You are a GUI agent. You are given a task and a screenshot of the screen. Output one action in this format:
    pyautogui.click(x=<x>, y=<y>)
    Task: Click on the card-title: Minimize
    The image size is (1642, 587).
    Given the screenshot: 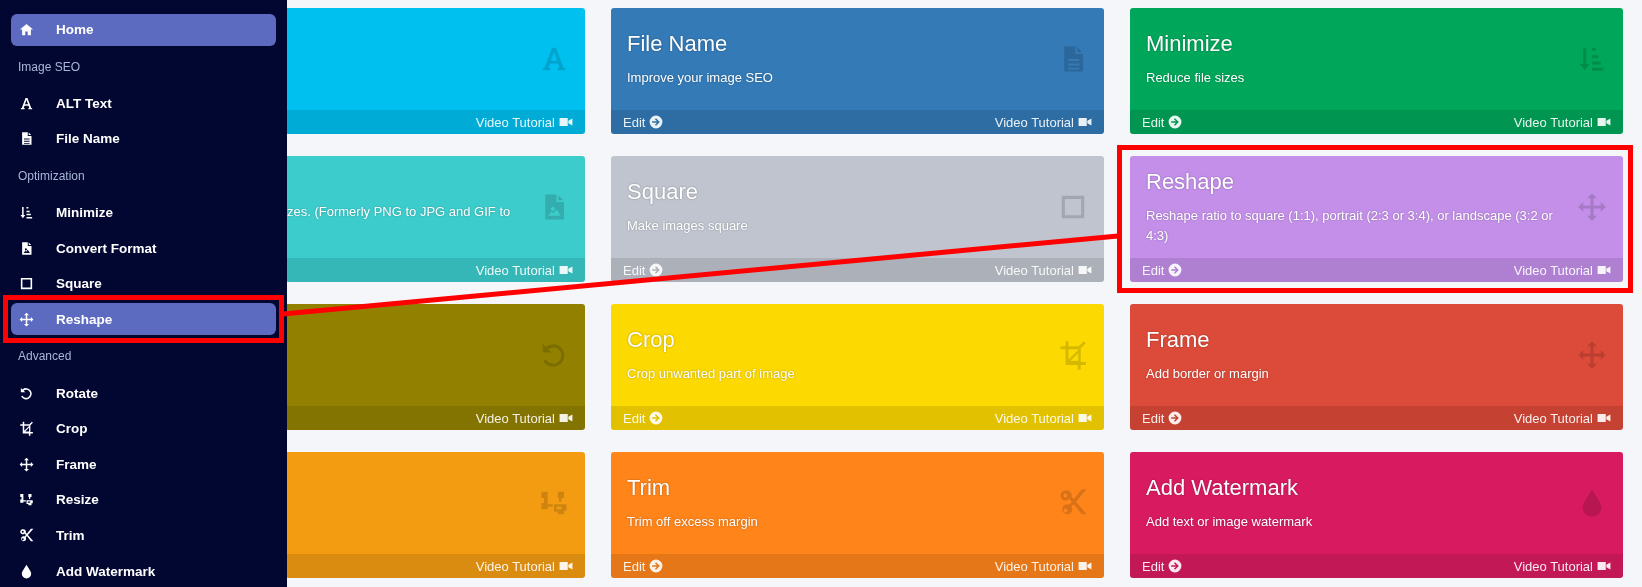 What is the action you would take?
    pyautogui.click(x=1190, y=44)
    